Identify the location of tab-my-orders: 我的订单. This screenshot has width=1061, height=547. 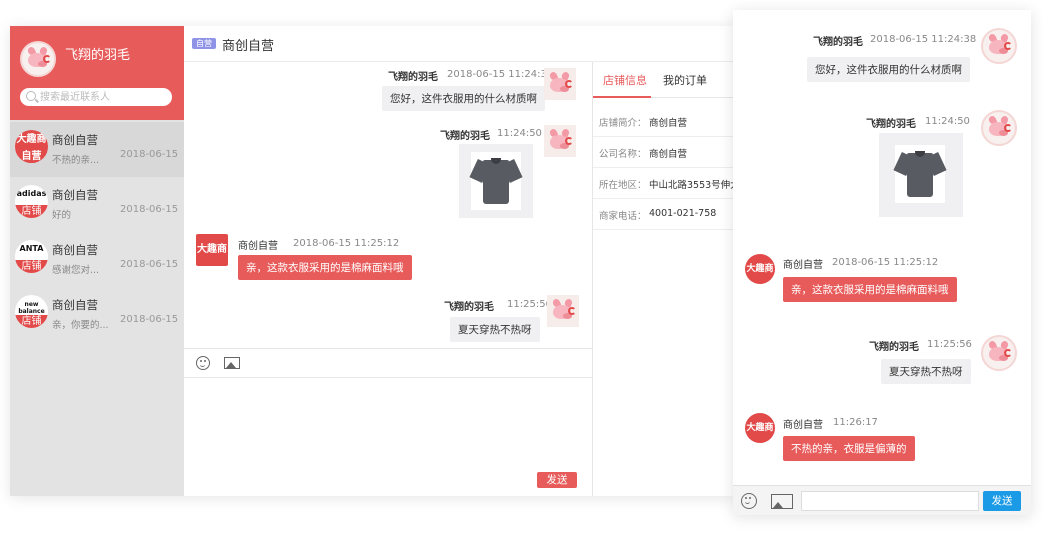
(685, 80).